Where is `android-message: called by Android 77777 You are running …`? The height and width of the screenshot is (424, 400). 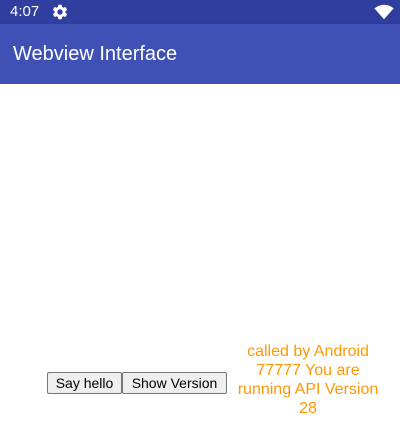
android-message: called by Android 77777 You are running … is located at coordinates (308, 380).